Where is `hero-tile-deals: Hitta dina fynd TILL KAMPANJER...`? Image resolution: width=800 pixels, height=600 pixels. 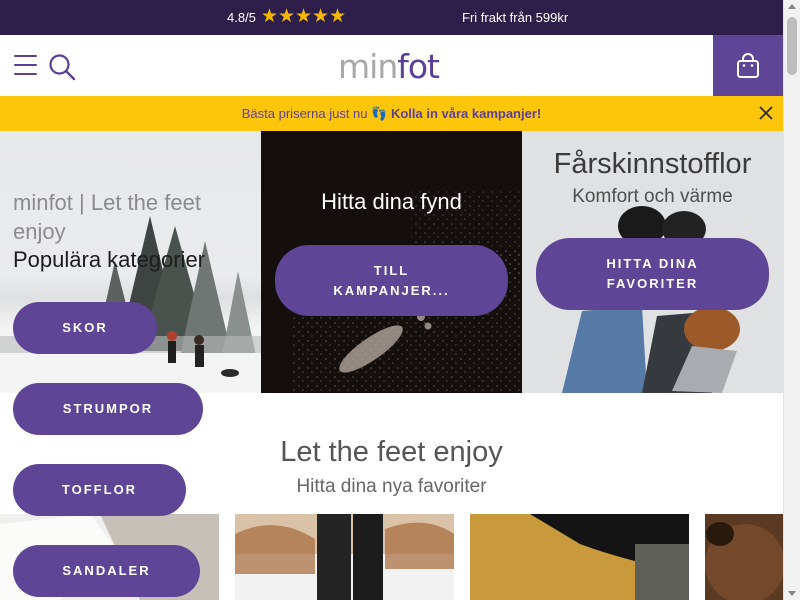
hero-tile-deals: Hitta dina fynd TILL KAMPANJER... is located at coordinates (391, 262).